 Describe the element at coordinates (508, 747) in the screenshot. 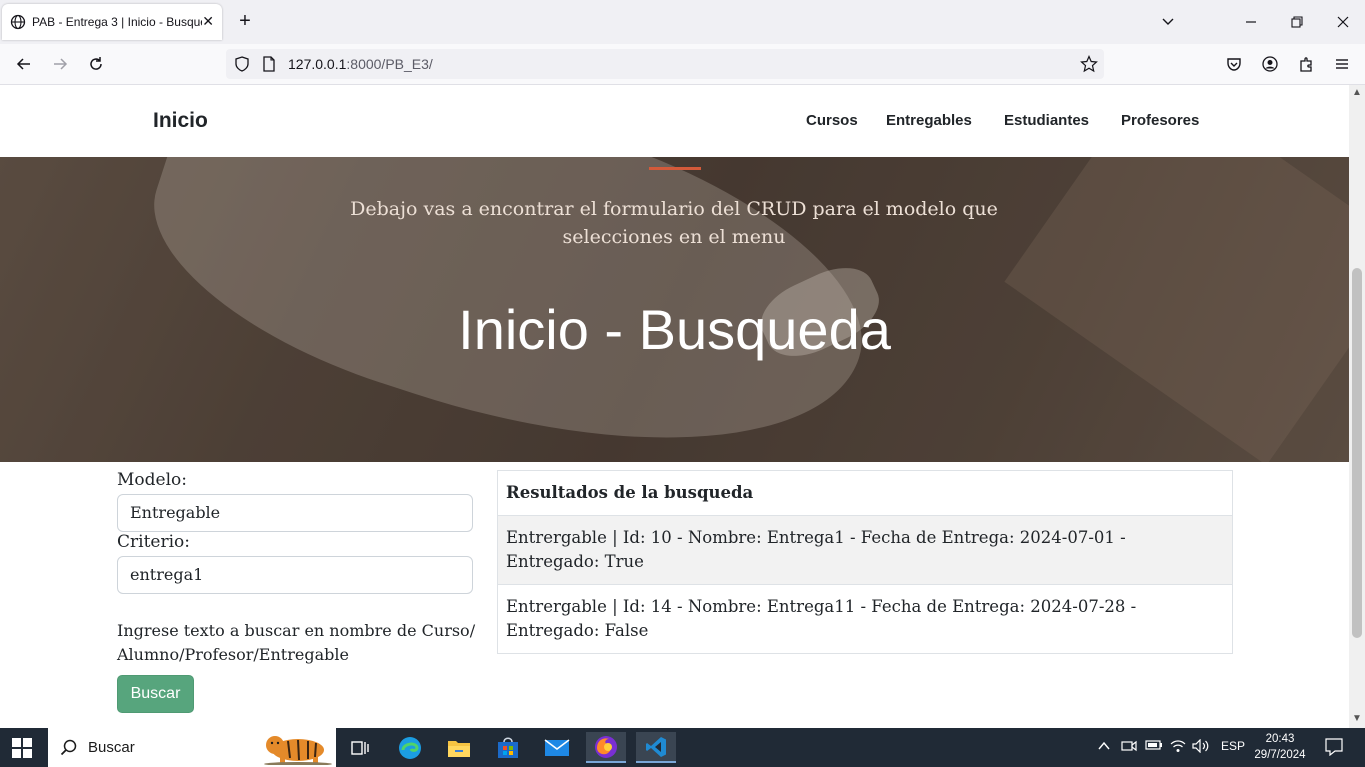

I see `store-icon` at that location.